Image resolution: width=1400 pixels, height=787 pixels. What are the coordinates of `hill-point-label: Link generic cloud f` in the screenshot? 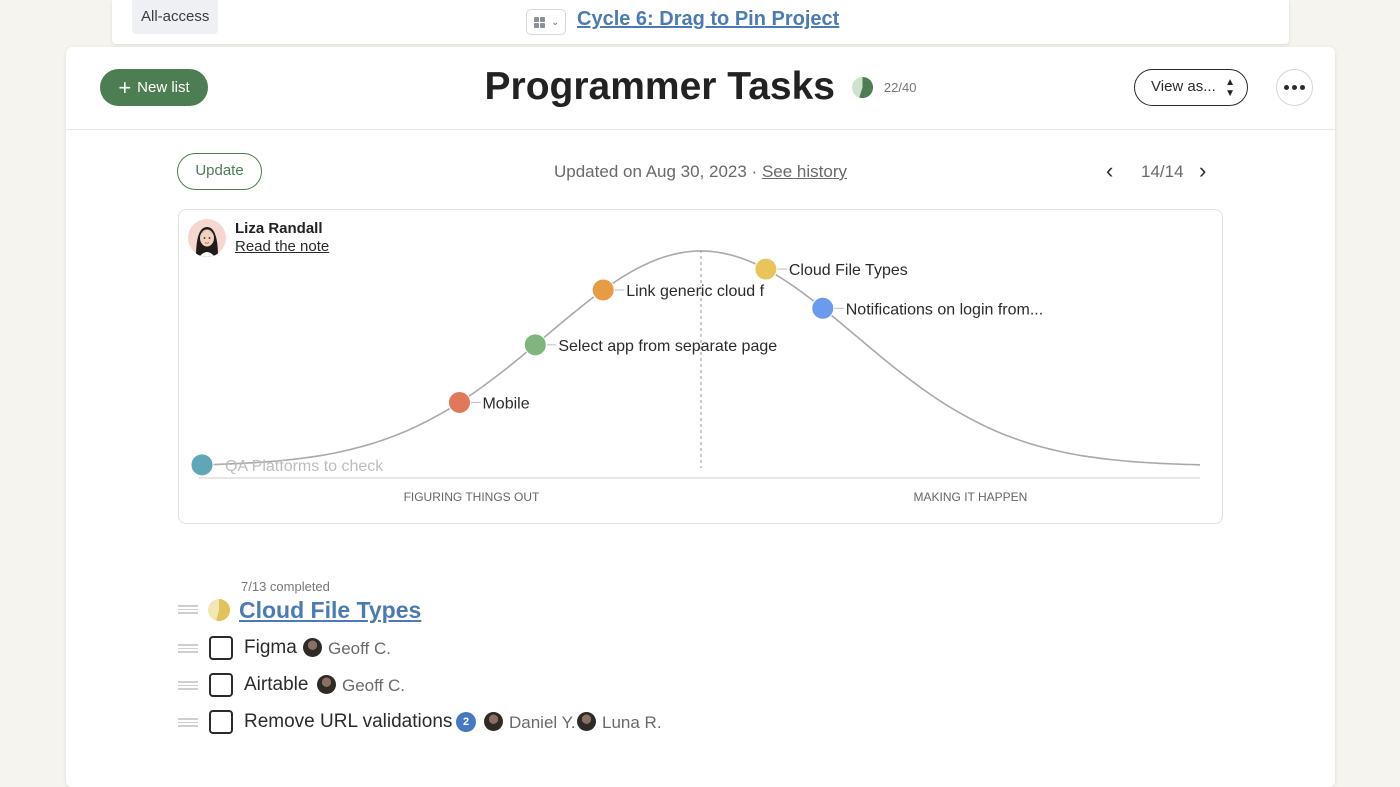 It's located at (695, 291).